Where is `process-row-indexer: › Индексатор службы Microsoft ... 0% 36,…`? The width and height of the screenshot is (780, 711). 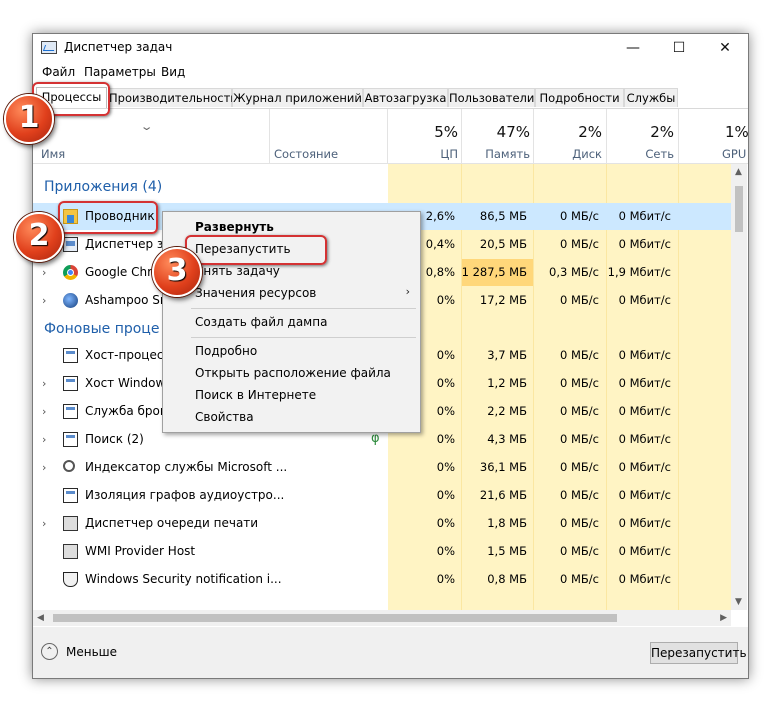
process-row-indexer: › Индексатор службы Microsoft ... 0% 36,… is located at coordinates (382, 467).